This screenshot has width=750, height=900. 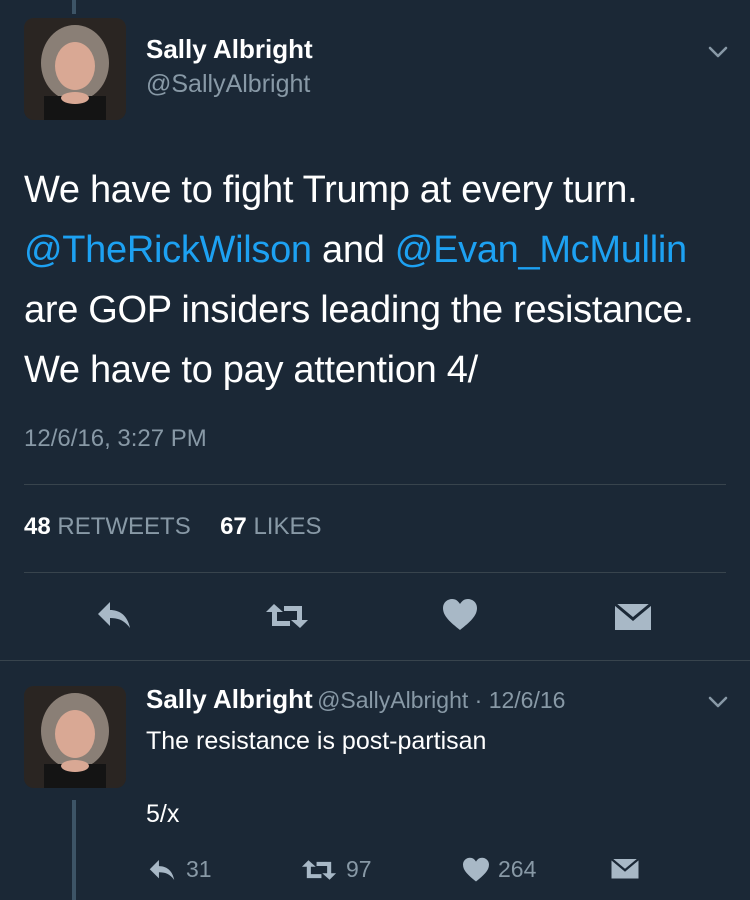 I want to click on reply-text: 5/x, so click(x=163, y=814).